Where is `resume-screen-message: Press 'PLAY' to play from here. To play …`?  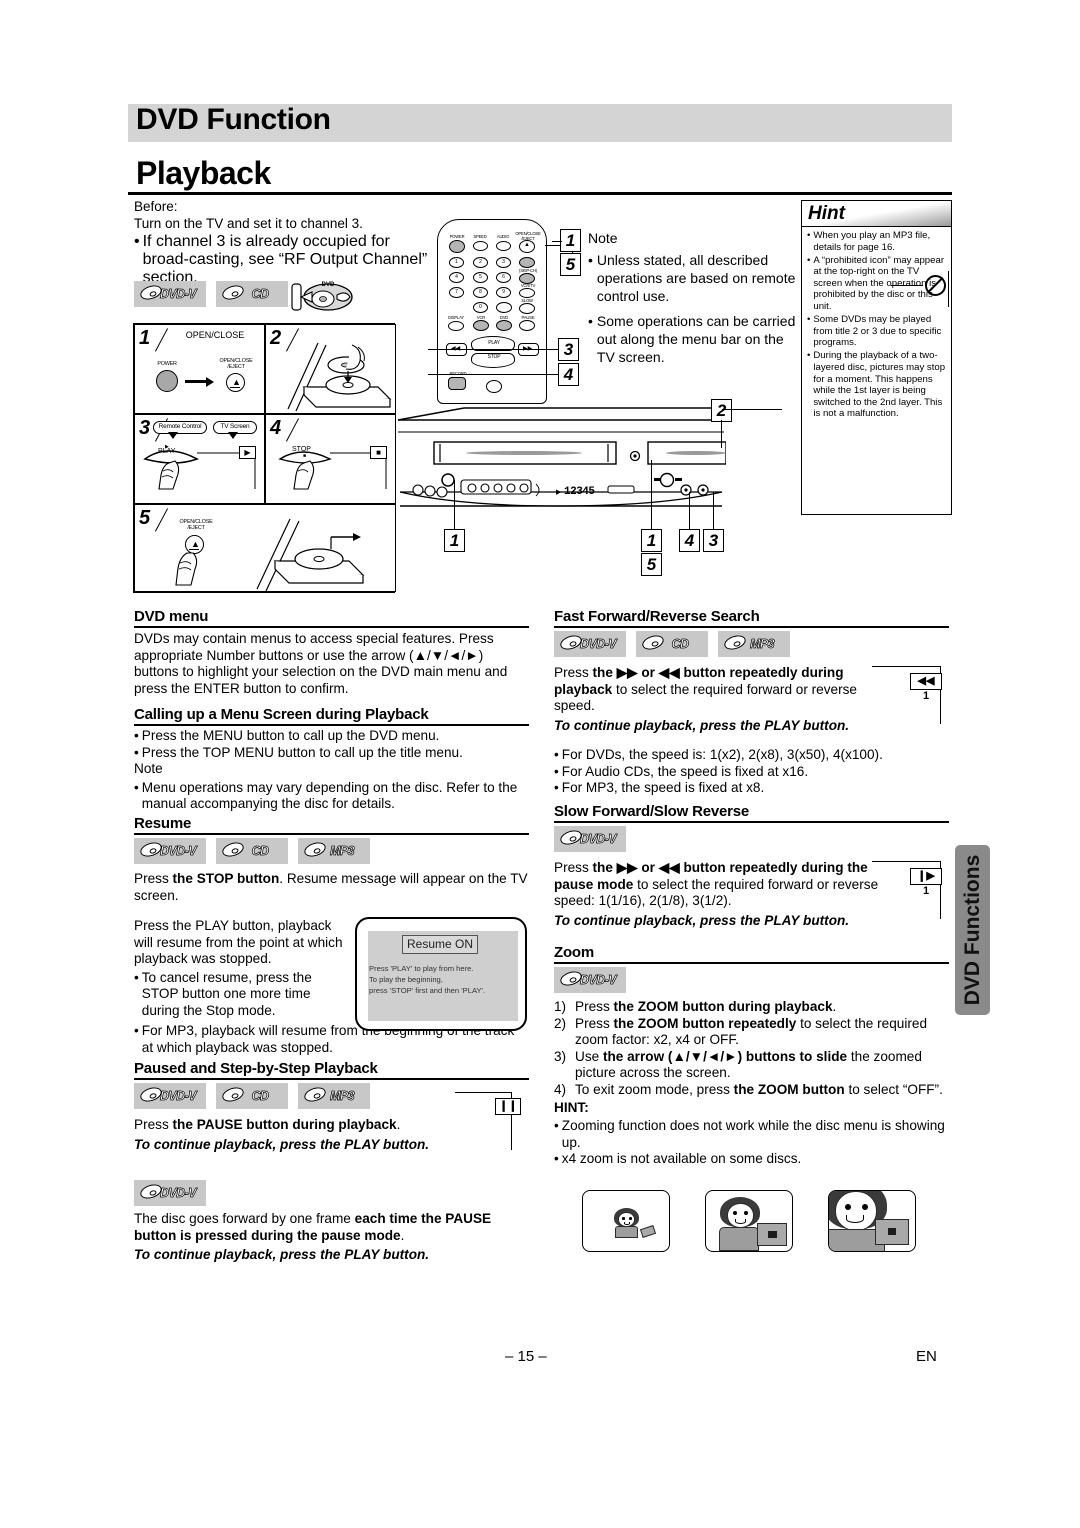
resume-screen-message: Press 'PLAY' to play from here. To play … is located at coordinates (436, 979).